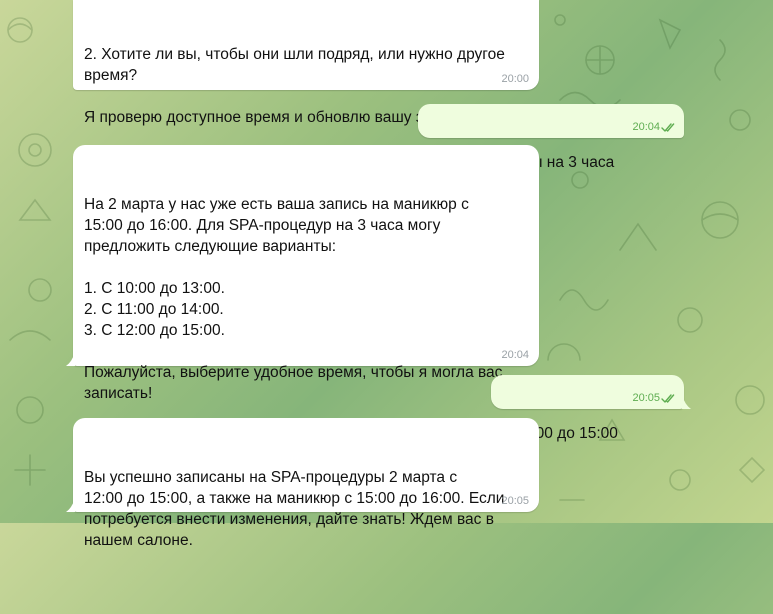 This screenshot has height=614, width=773. Describe the element at coordinates (515, 79) in the screenshot. I see `message-time: 20:00` at that location.